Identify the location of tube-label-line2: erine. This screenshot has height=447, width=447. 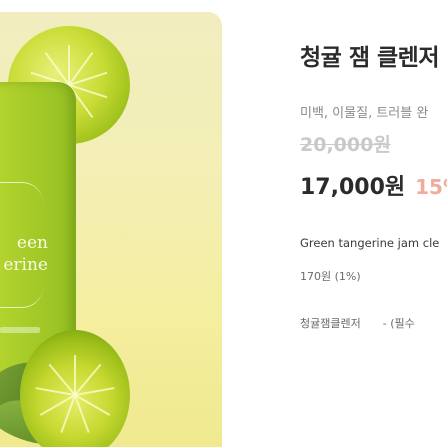
(25, 265).